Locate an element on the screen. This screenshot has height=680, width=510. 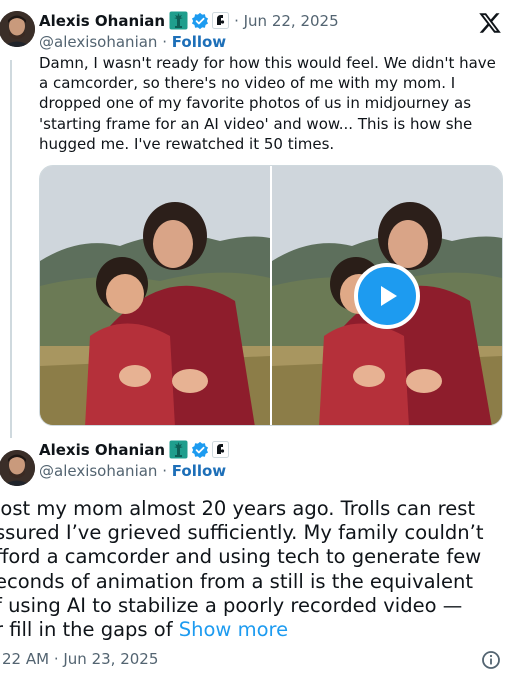
play-icon is located at coordinates (389, 296).